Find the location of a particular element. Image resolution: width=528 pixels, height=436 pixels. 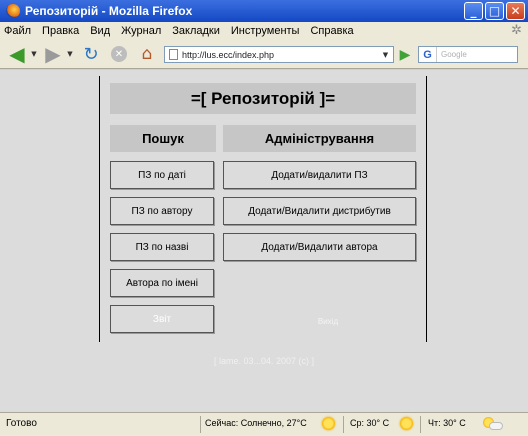

stop-icon: ✕ is located at coordinates (119, 54).